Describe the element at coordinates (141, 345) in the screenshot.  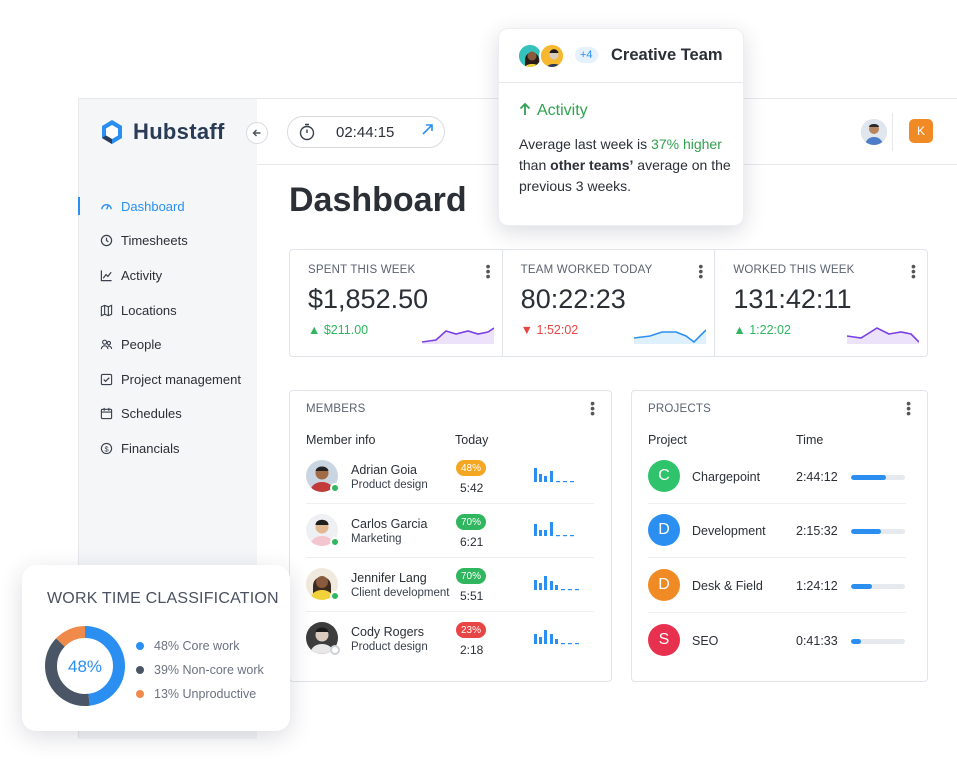
I see `sidebar-item-label: People` at that location.